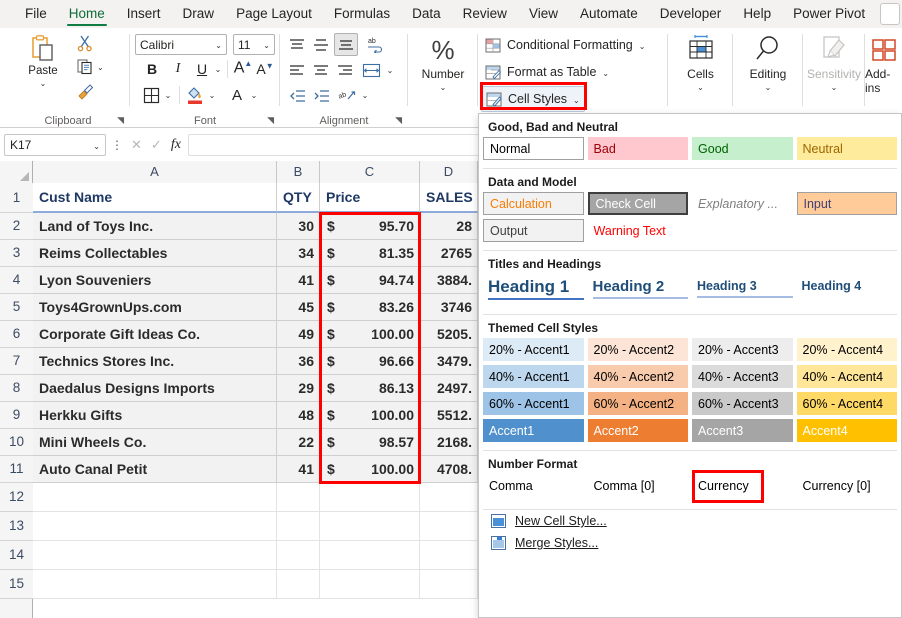 Image resolution: width=902 pixels, height=618 pixels. What do you see at coordinates (254, 44) in the screenshot?
I see `font-size-combobox: 11 ⌄` at bounding box center [254, 44].